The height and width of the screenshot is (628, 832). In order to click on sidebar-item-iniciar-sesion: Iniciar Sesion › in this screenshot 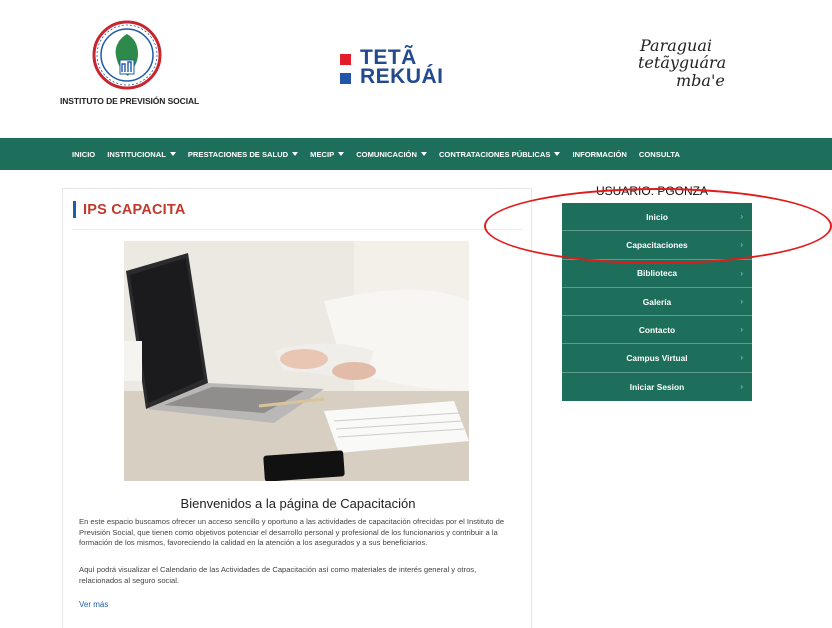, I will do `click(657, 387)`.